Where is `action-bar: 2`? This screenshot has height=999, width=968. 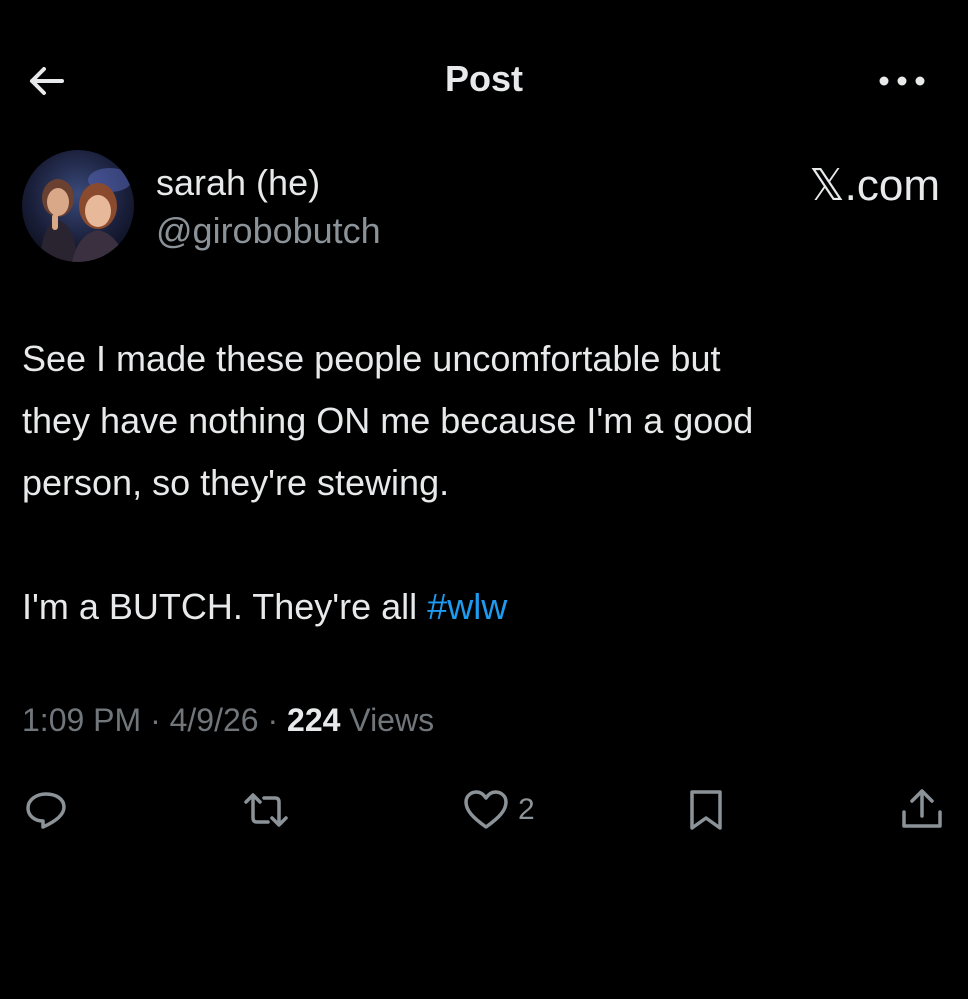 action-bar: 2 is located at coordinates (484, 810).